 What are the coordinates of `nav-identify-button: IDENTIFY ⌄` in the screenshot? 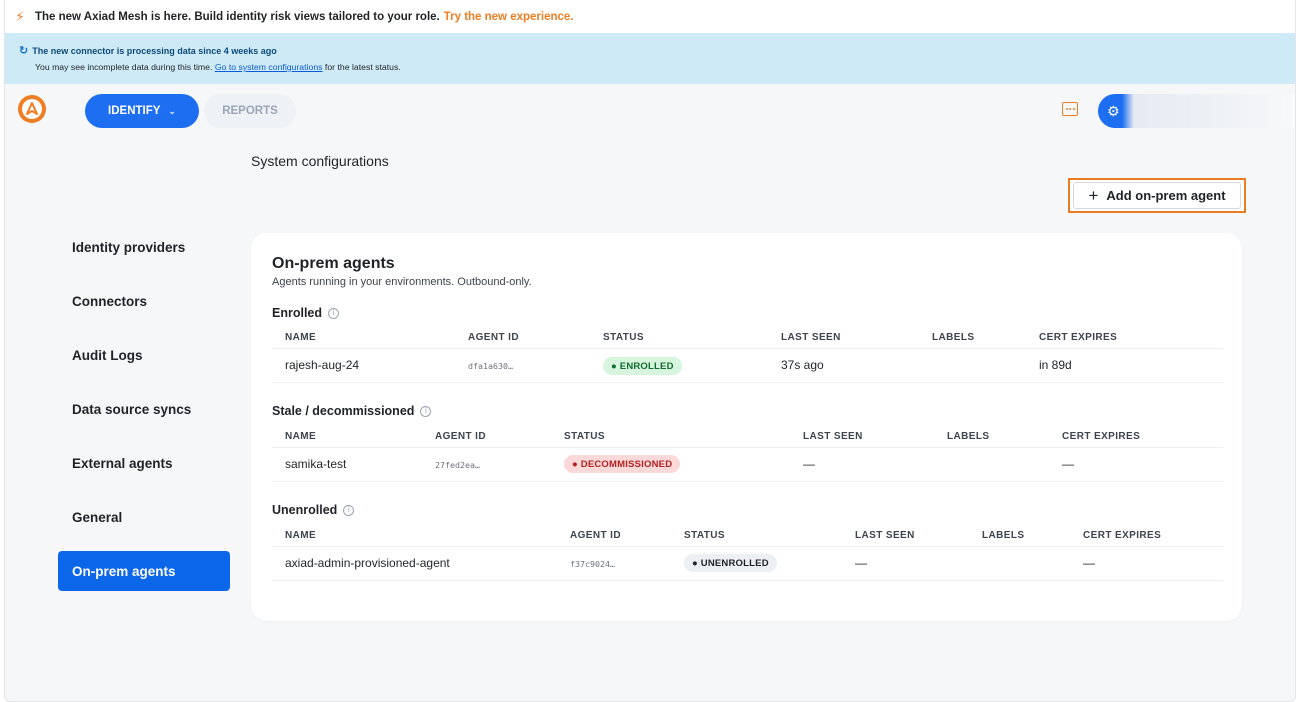 It's located at (142, 111).